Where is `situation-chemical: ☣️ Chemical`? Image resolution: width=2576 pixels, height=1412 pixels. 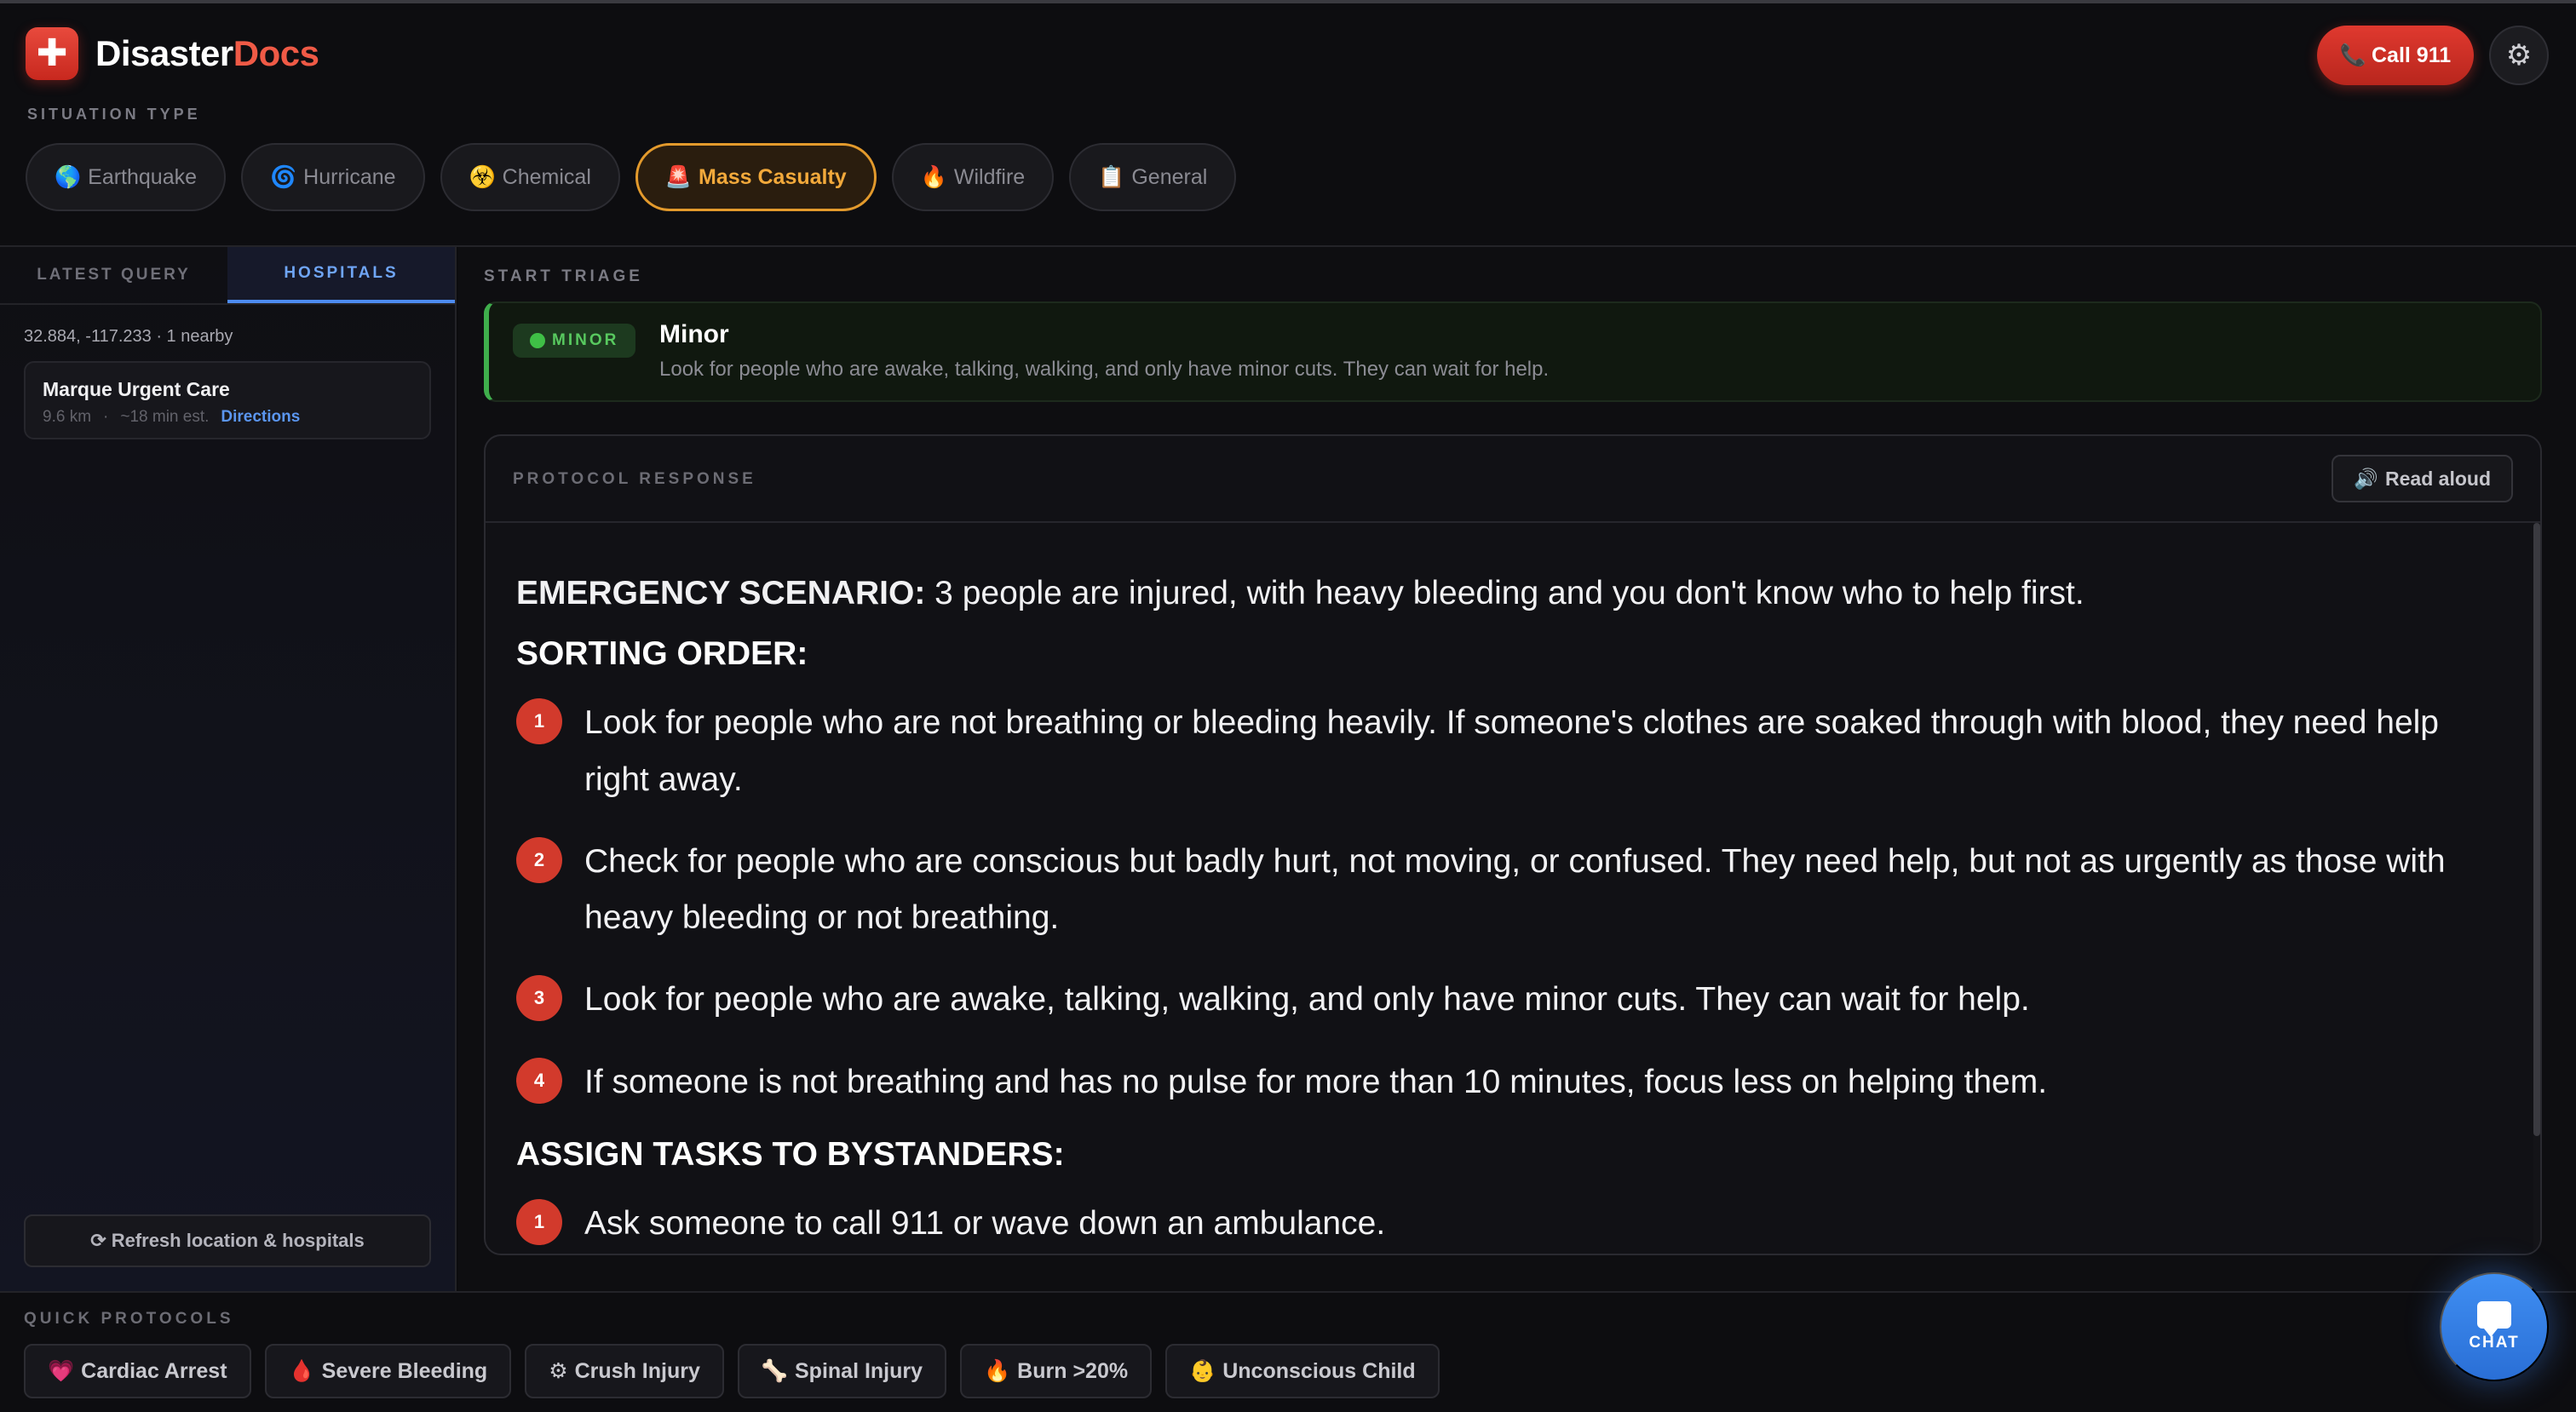
situation-chemical: ☣️ Chemical is located at coordinates (530, 177).